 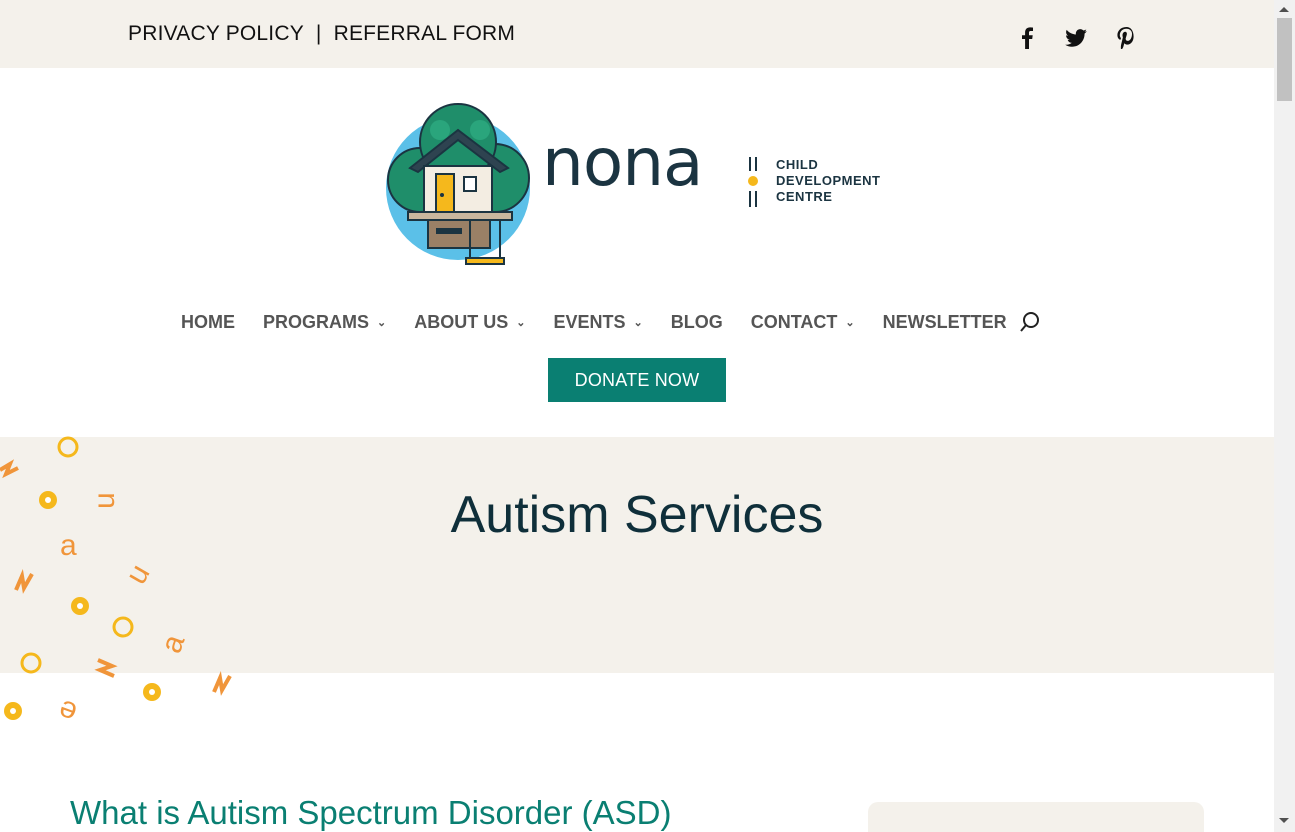 I want to click on logo-subtitle-line: DEVELOPMENT, so click(x=828, y=180).